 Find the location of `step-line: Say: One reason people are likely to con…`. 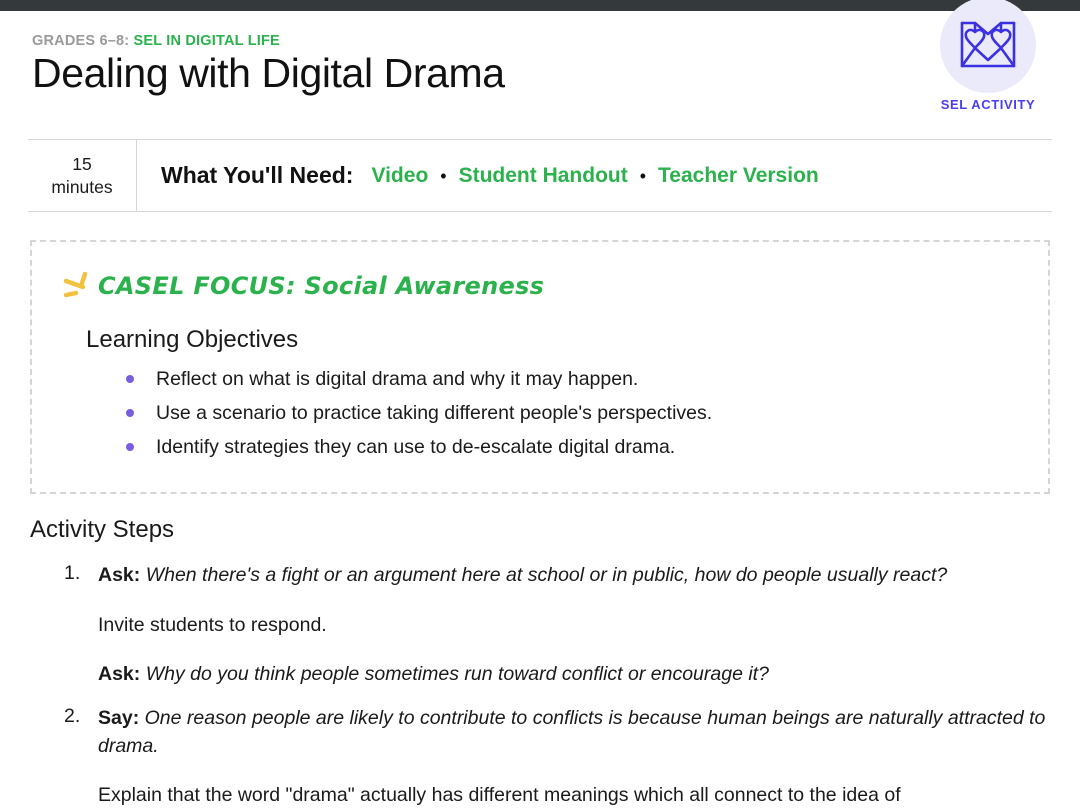

step-line: Say: One reason people are likely to con… is located at coordinates (574, 732).